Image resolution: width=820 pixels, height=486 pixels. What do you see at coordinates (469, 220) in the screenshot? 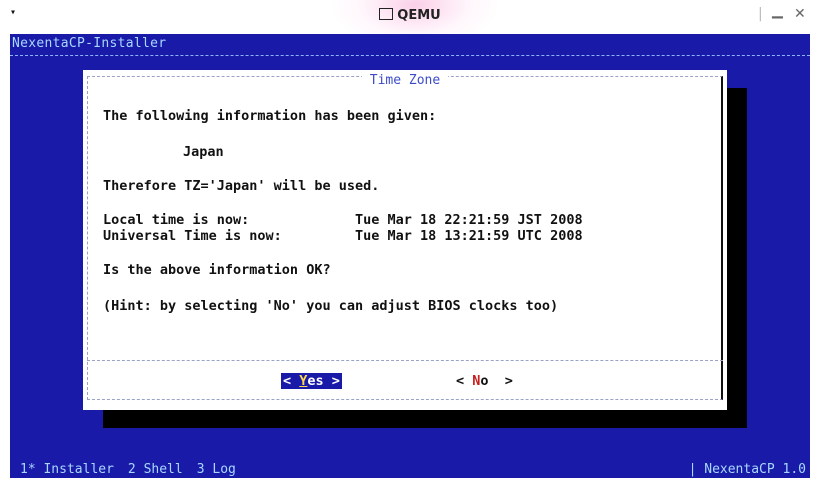
I see `local-time-value: Tue Mar 18 22:21:59 JST 2008` at bounding box center [469, 220].